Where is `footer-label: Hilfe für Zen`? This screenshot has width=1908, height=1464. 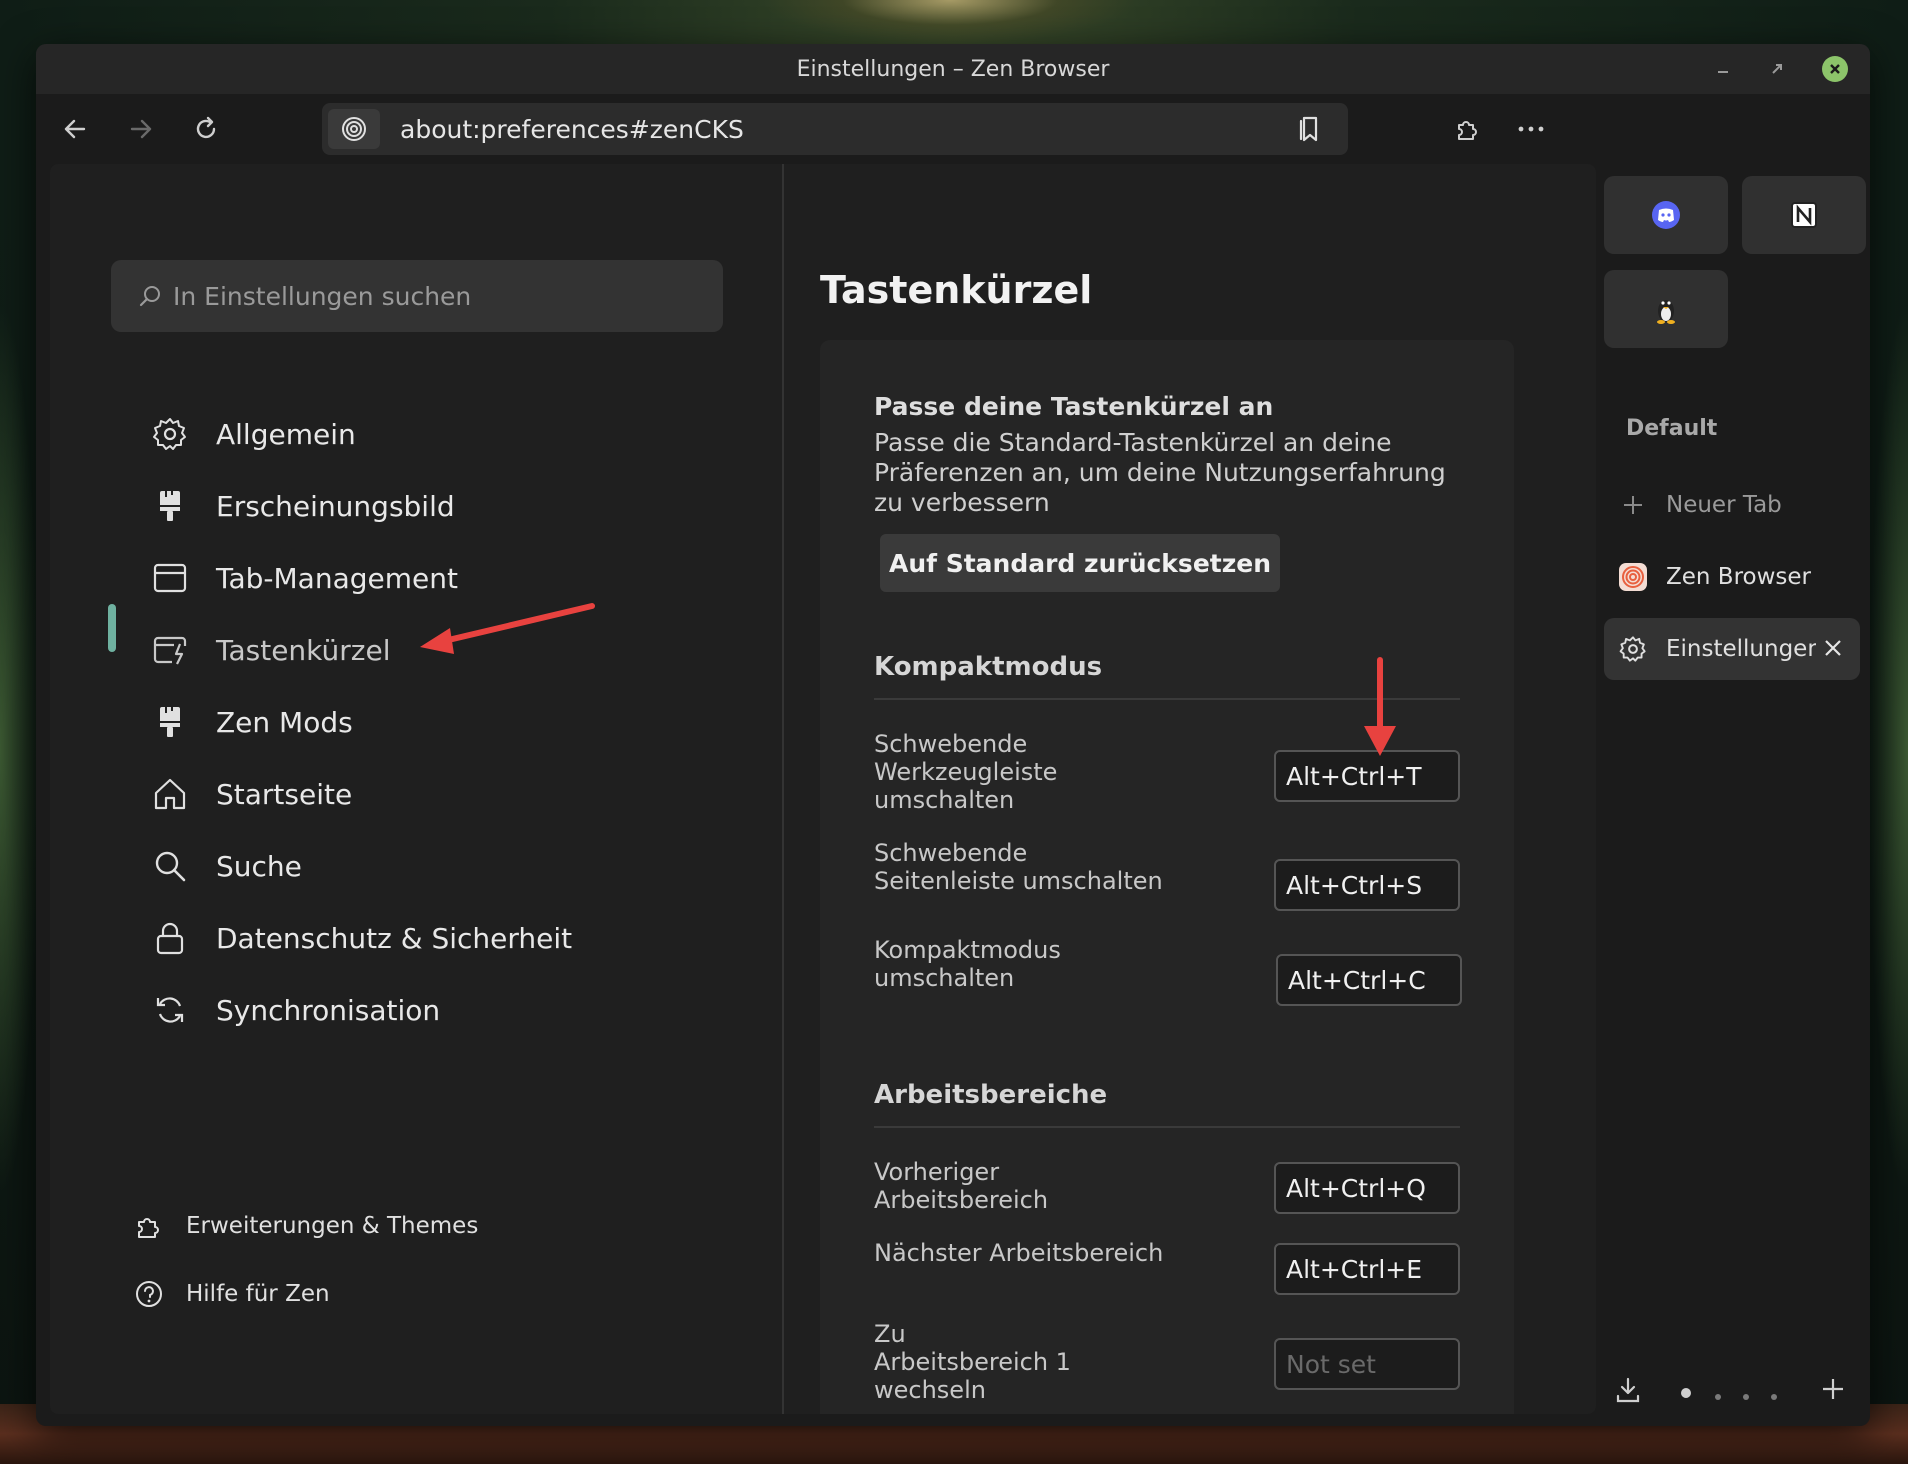 footer-label: Hilfe für Zen is located at coordinates (258, 1294).